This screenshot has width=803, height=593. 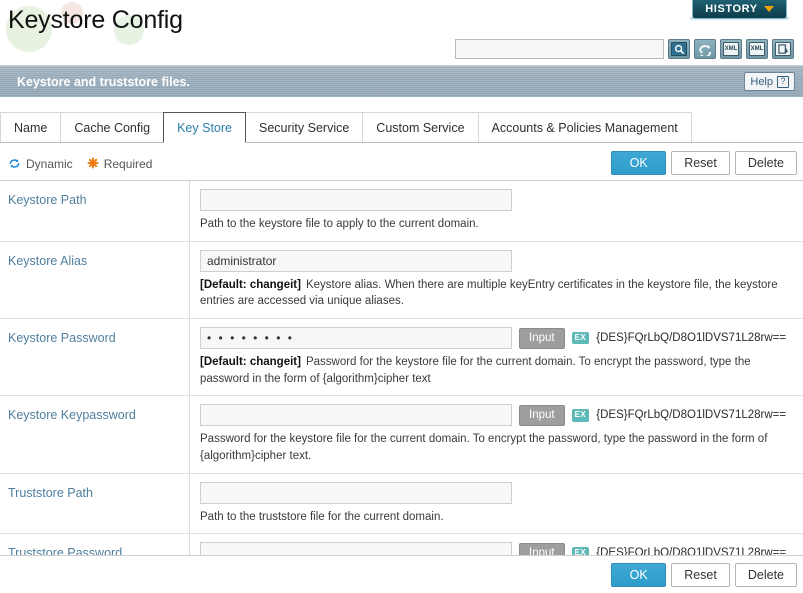 What do you see at coordinates (401, 164) in the screenshot?
I see `legend-action-row: Dynamic Required OK Reset Delete` at bounding box center [401, 164].